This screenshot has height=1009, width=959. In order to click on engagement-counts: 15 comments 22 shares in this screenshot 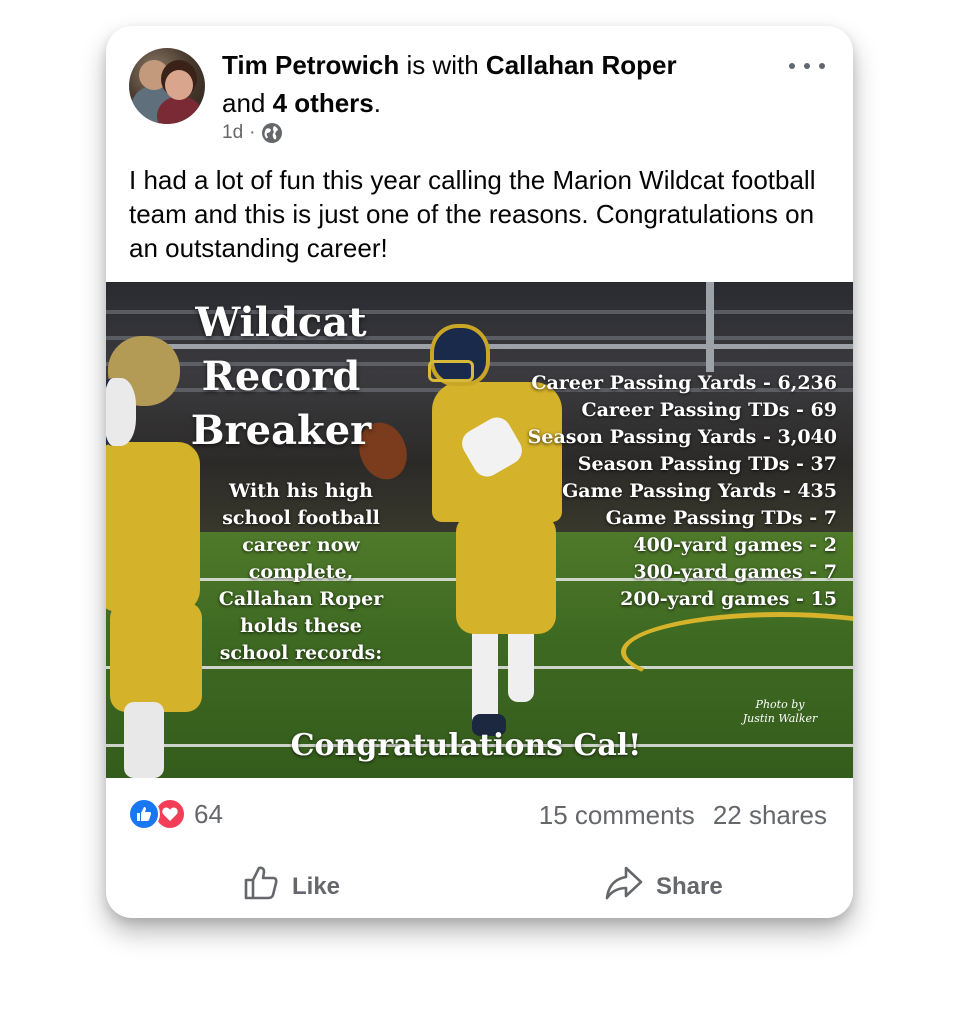, I will do `click(683, 815)`.